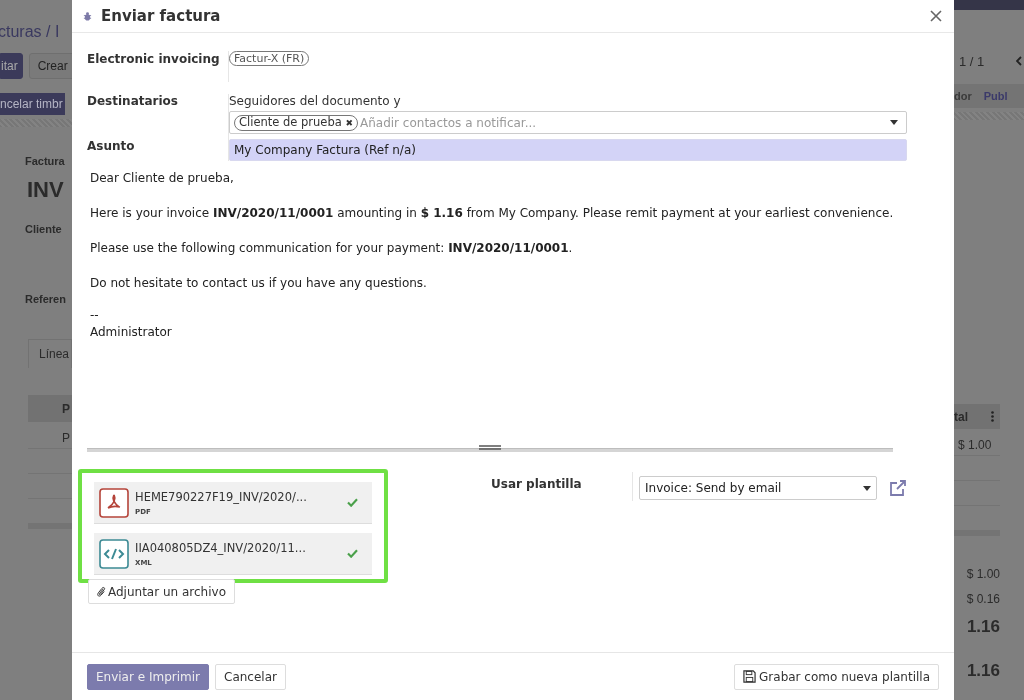 This screenshot has height=700, width=1024. I want to click on template-select: Invoice: Send by email, so click(758, 488).